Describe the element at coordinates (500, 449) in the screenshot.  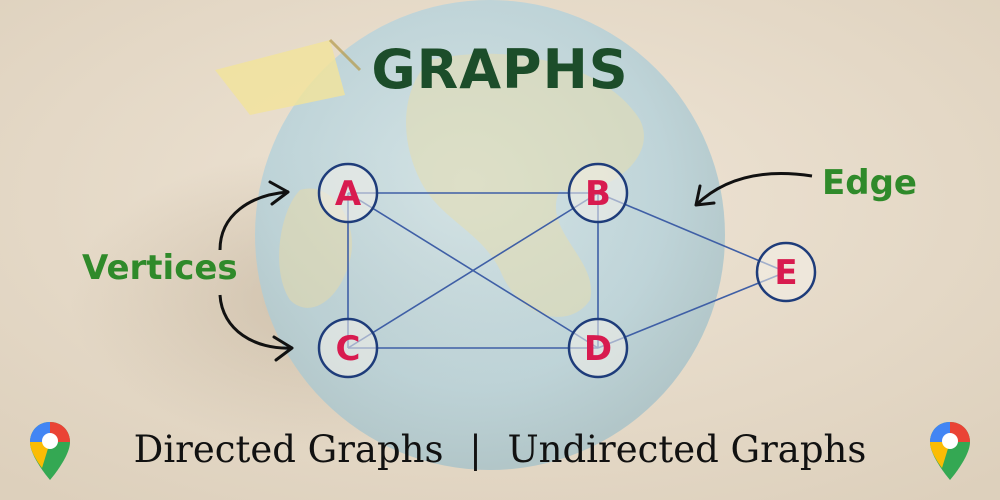
I see `caption: Directed Graphs | Undirected Graphs` at that location.